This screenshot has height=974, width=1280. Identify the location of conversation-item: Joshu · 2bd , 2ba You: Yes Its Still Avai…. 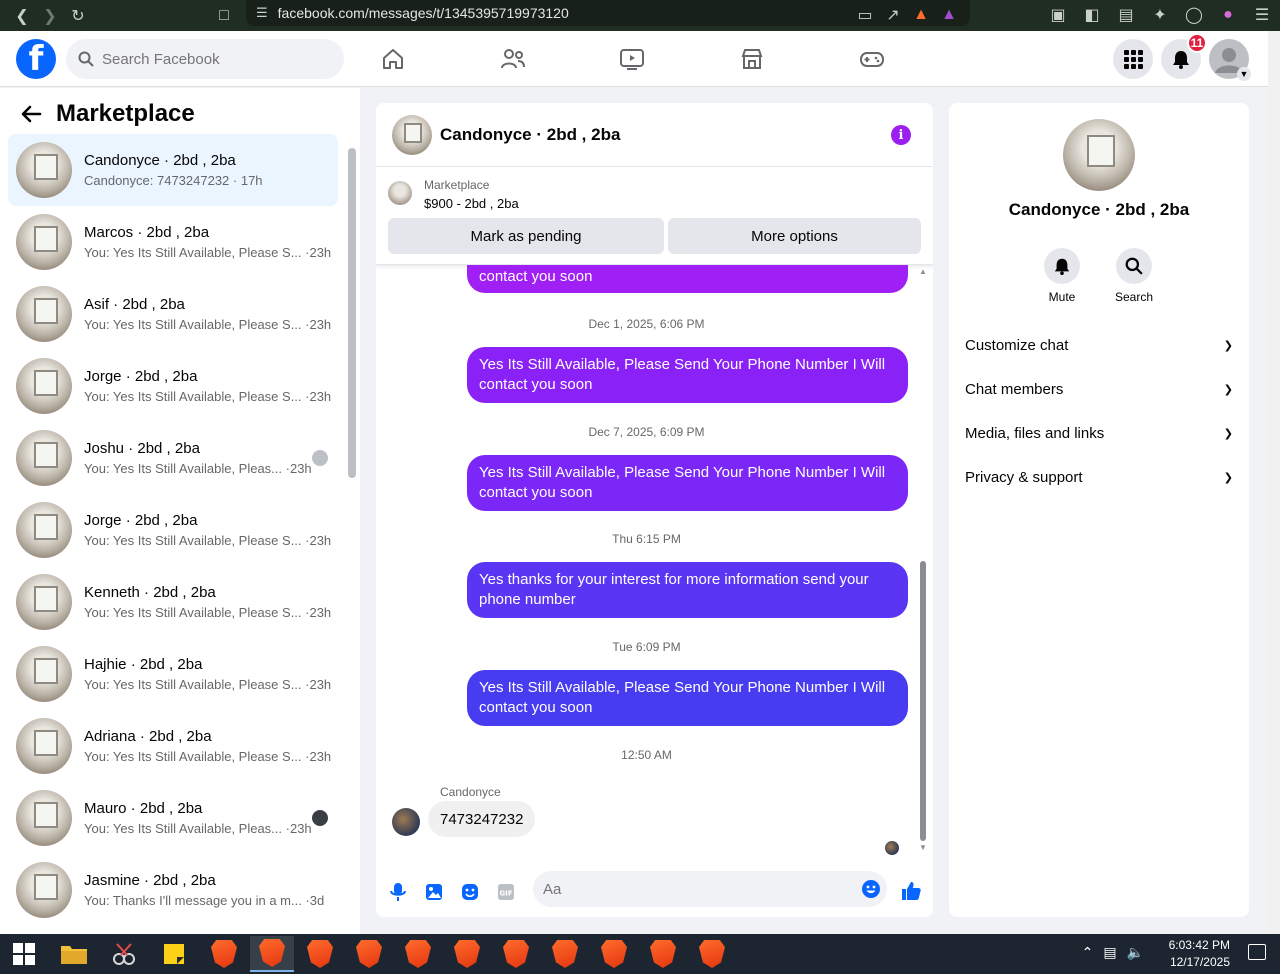
(173, 458).